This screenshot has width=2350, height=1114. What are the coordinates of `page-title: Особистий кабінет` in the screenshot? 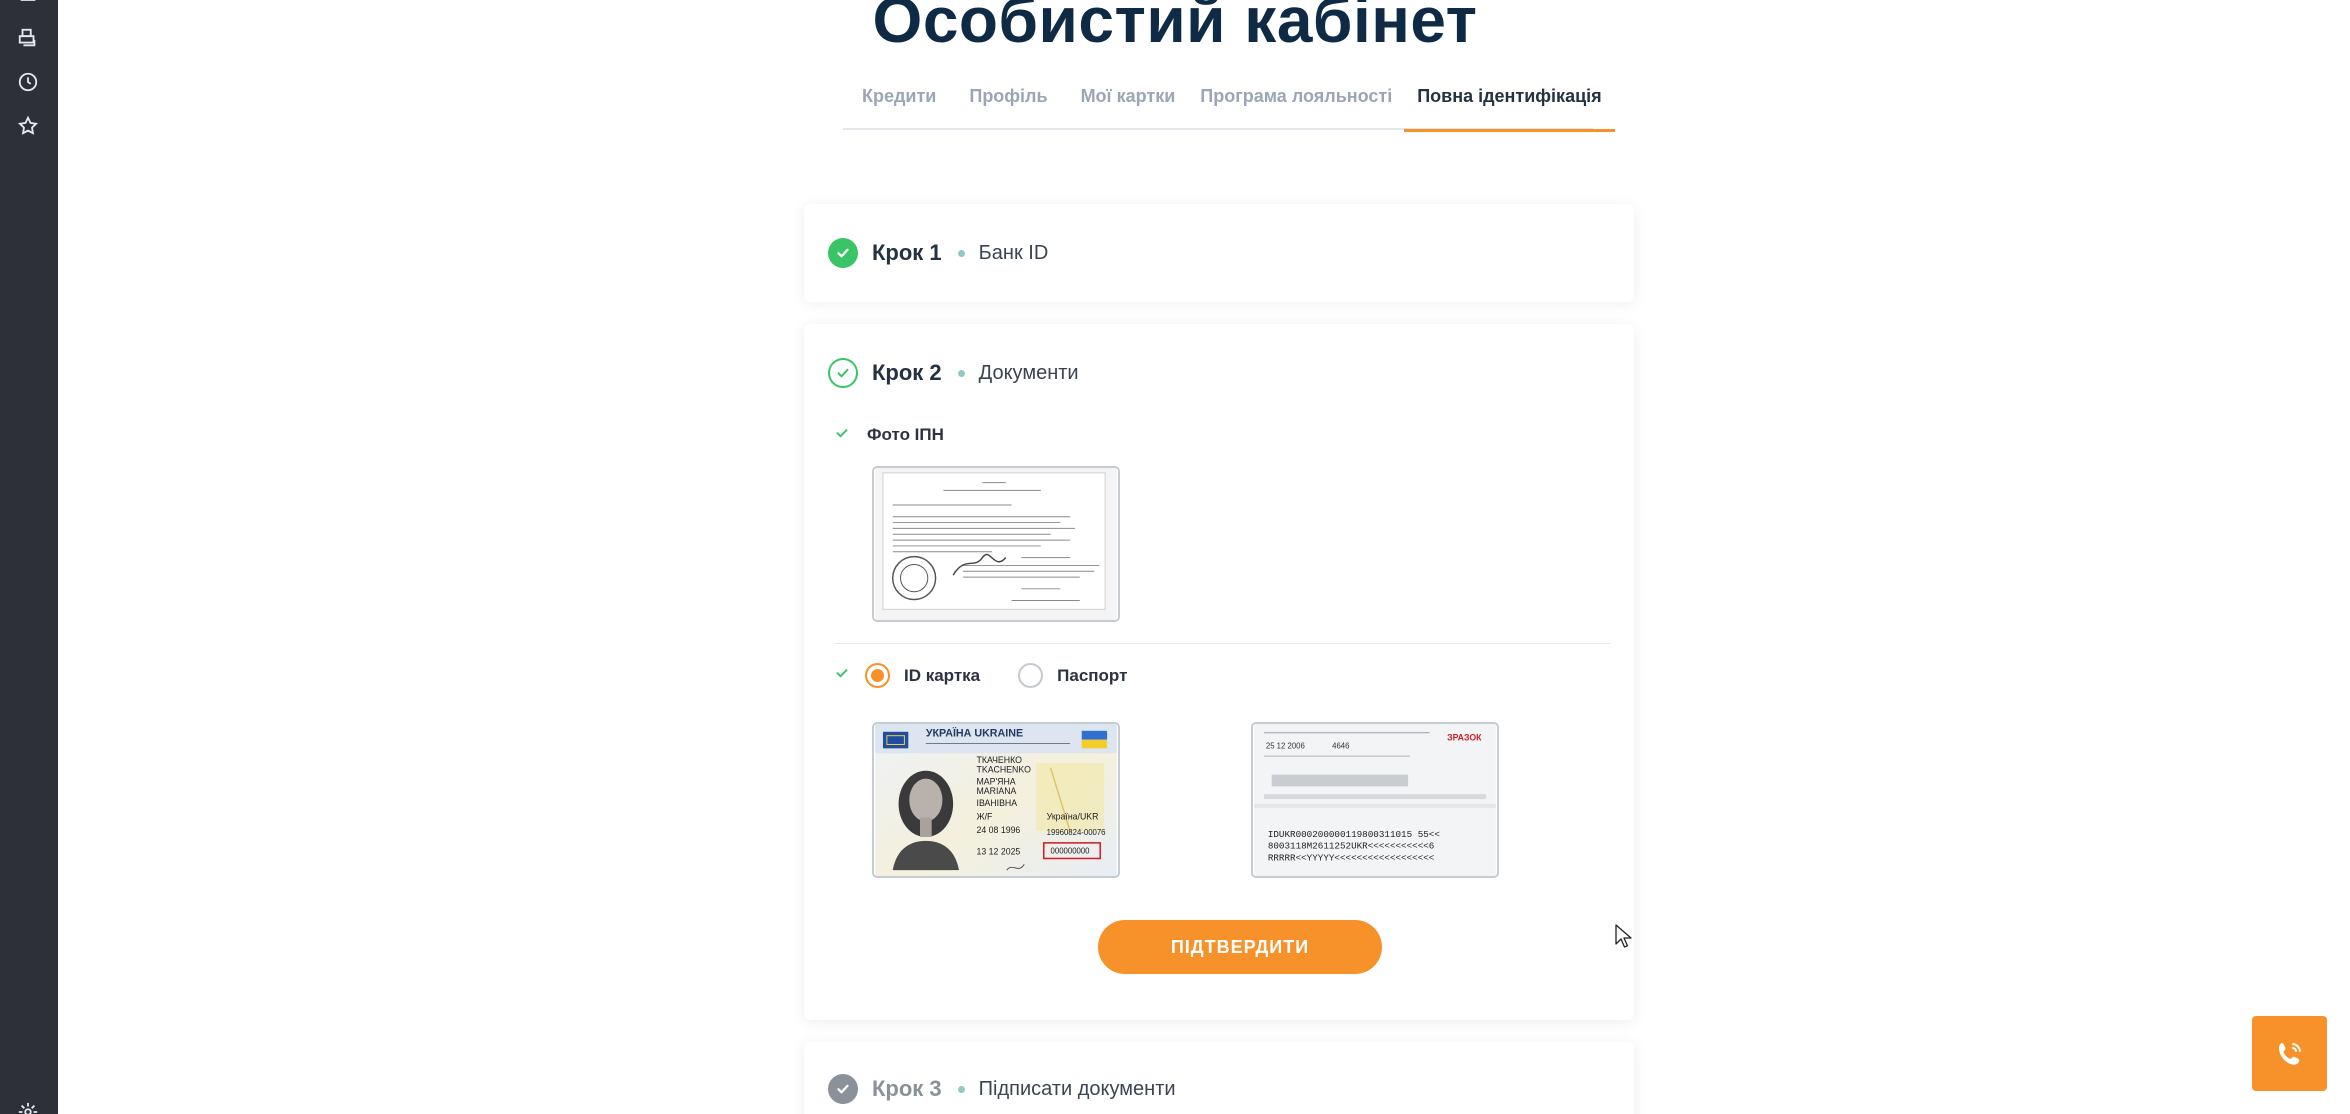 It's located at (1175, 28).